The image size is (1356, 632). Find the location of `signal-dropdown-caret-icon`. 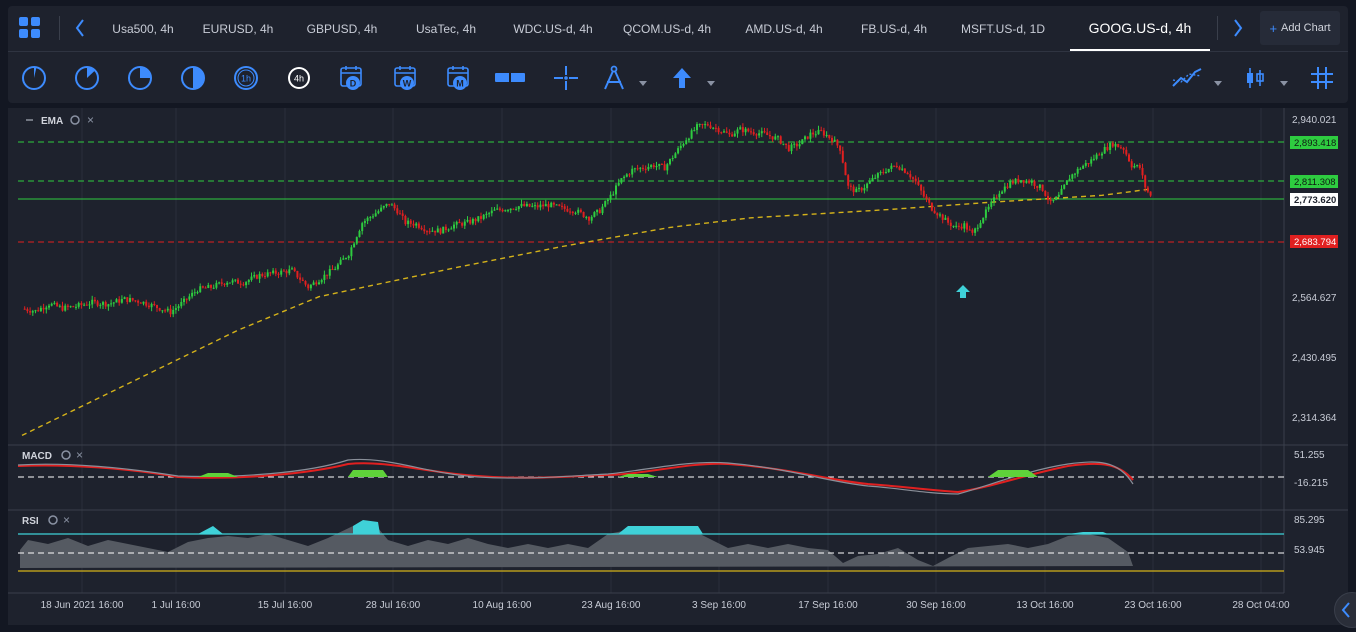

signal-dropdown-caret-icon is located at coordinates (711, 80).